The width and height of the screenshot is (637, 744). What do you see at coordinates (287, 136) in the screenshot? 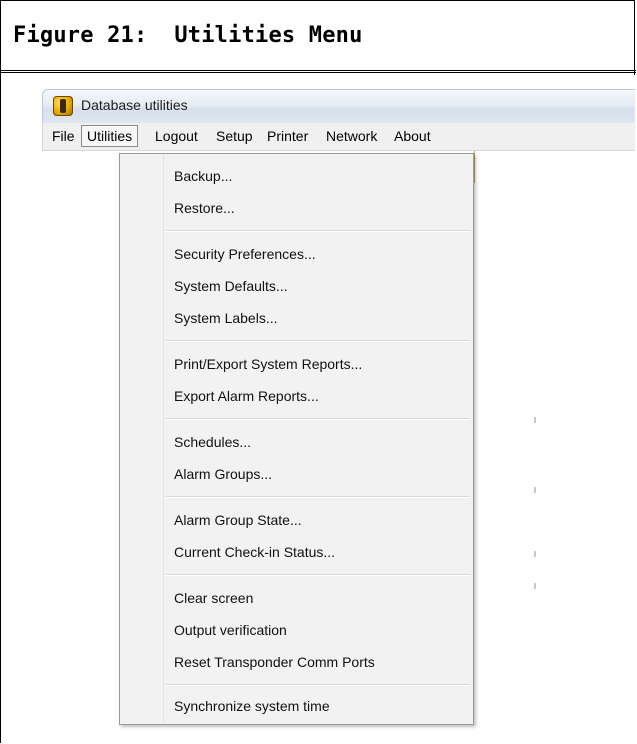
I see `menu-printer: Printer` at bounding box center [287, 136].